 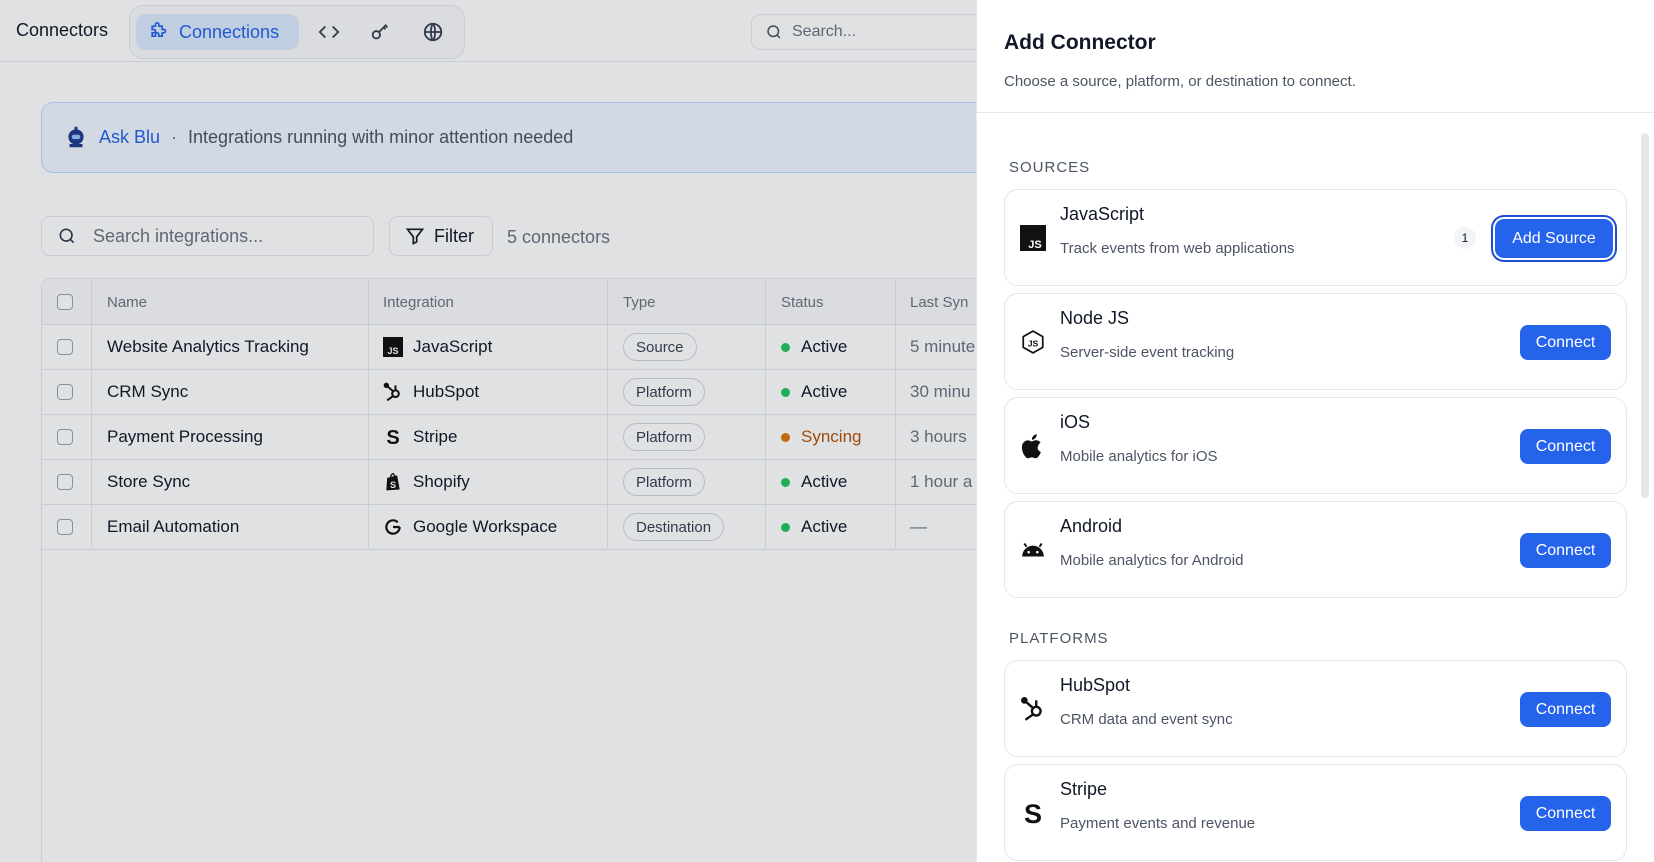 What do you see at coordinates (1050, 167) in the screenshot?
I see `section-label-sources: SOURCES` at bounding box center [1050, 167].